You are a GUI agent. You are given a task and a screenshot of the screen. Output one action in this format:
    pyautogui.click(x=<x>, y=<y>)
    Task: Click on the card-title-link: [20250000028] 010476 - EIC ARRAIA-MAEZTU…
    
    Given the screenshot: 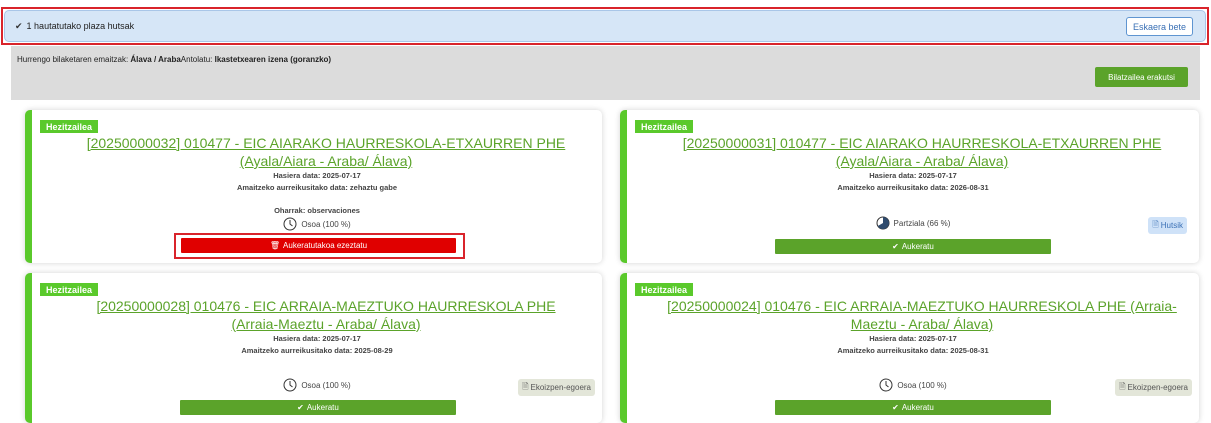 What is the action you would take?
    pyautogui.click(x=326, y=315)
    